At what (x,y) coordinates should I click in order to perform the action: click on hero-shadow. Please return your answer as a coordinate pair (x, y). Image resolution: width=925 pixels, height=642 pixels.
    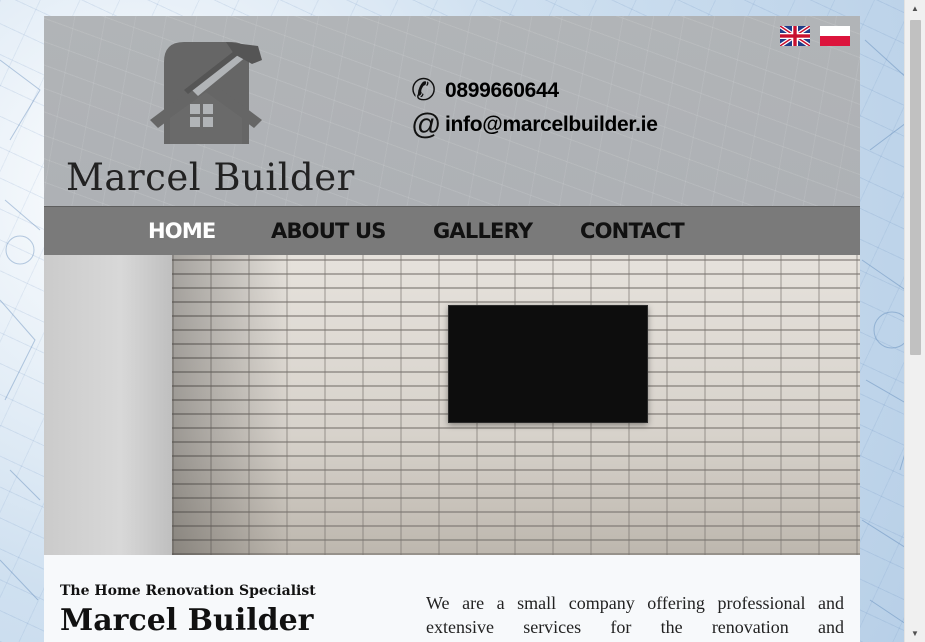
    Looking at the image, I should click on (232, 405).